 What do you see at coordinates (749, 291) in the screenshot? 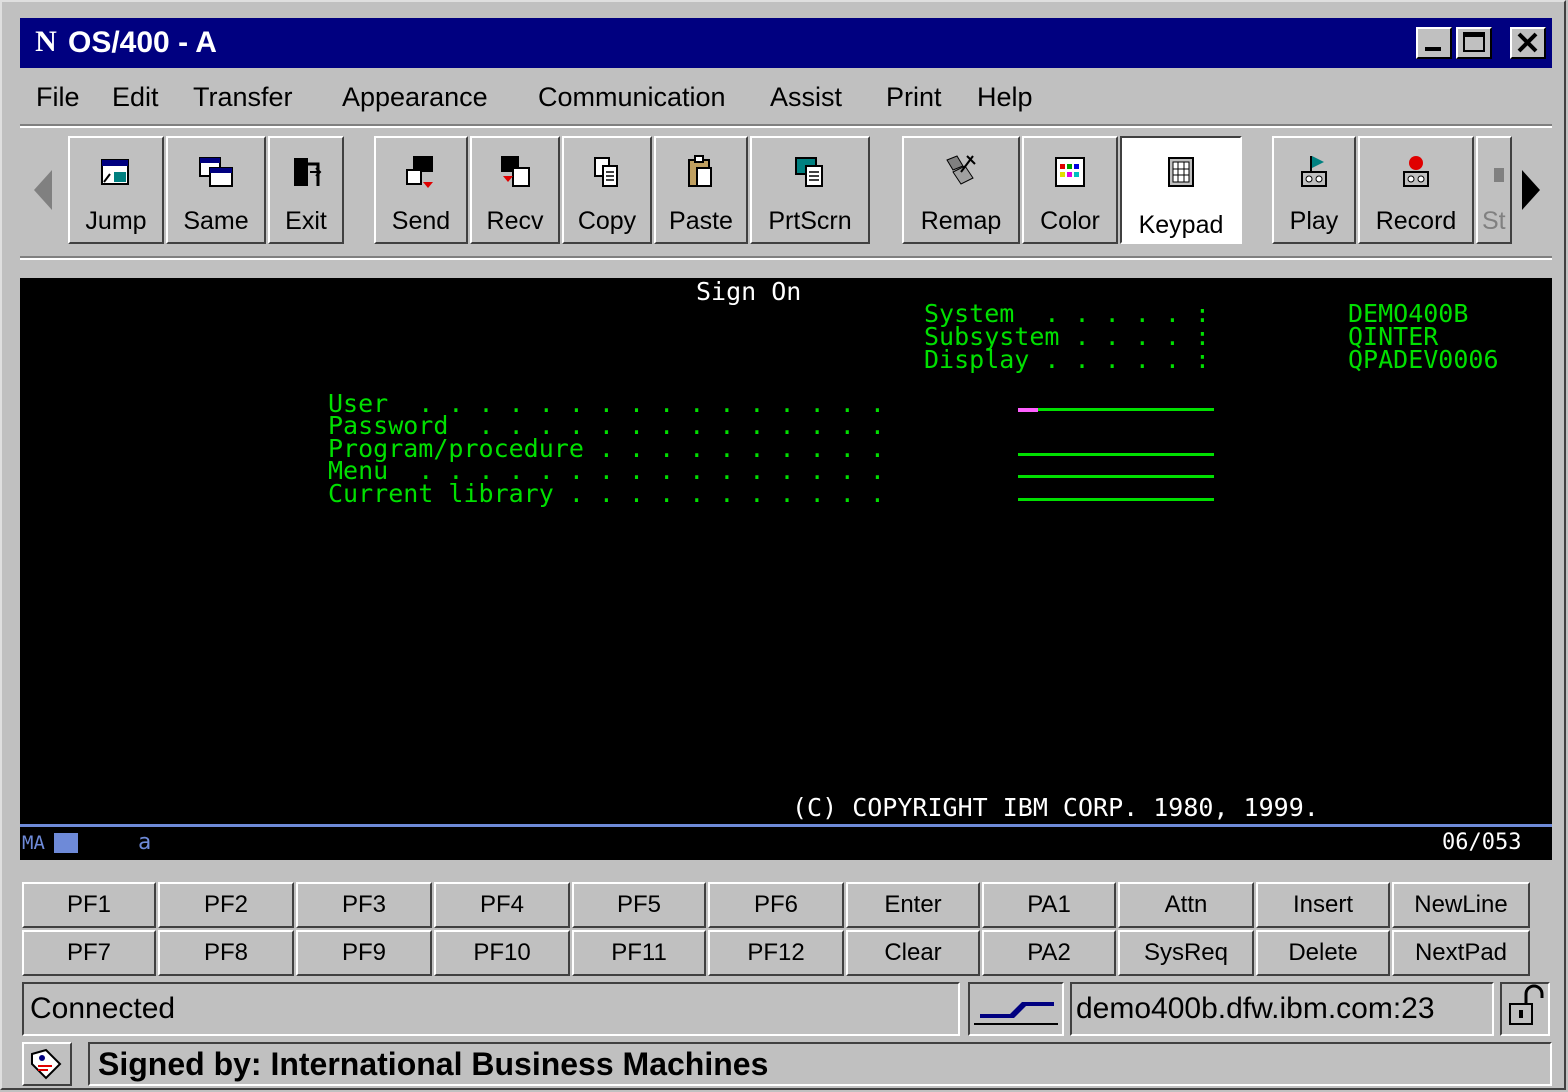
I see `screen-title: Sign On` at bounding box center [749, 291].